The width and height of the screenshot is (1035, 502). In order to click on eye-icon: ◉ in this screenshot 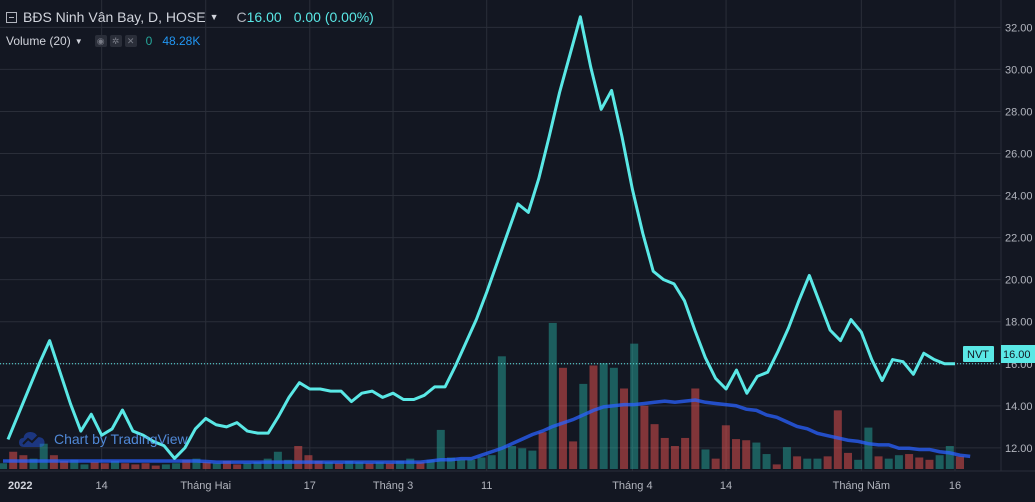, I will do `click(100, 41)`.